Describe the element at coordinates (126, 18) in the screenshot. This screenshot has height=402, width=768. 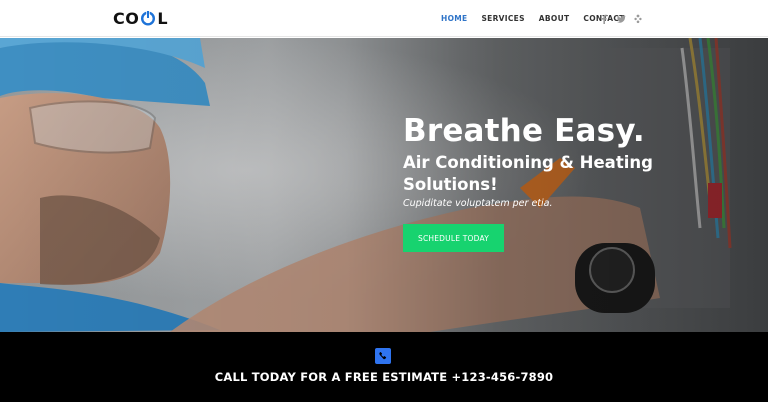
I see `logo-text-left: CO` at that location.